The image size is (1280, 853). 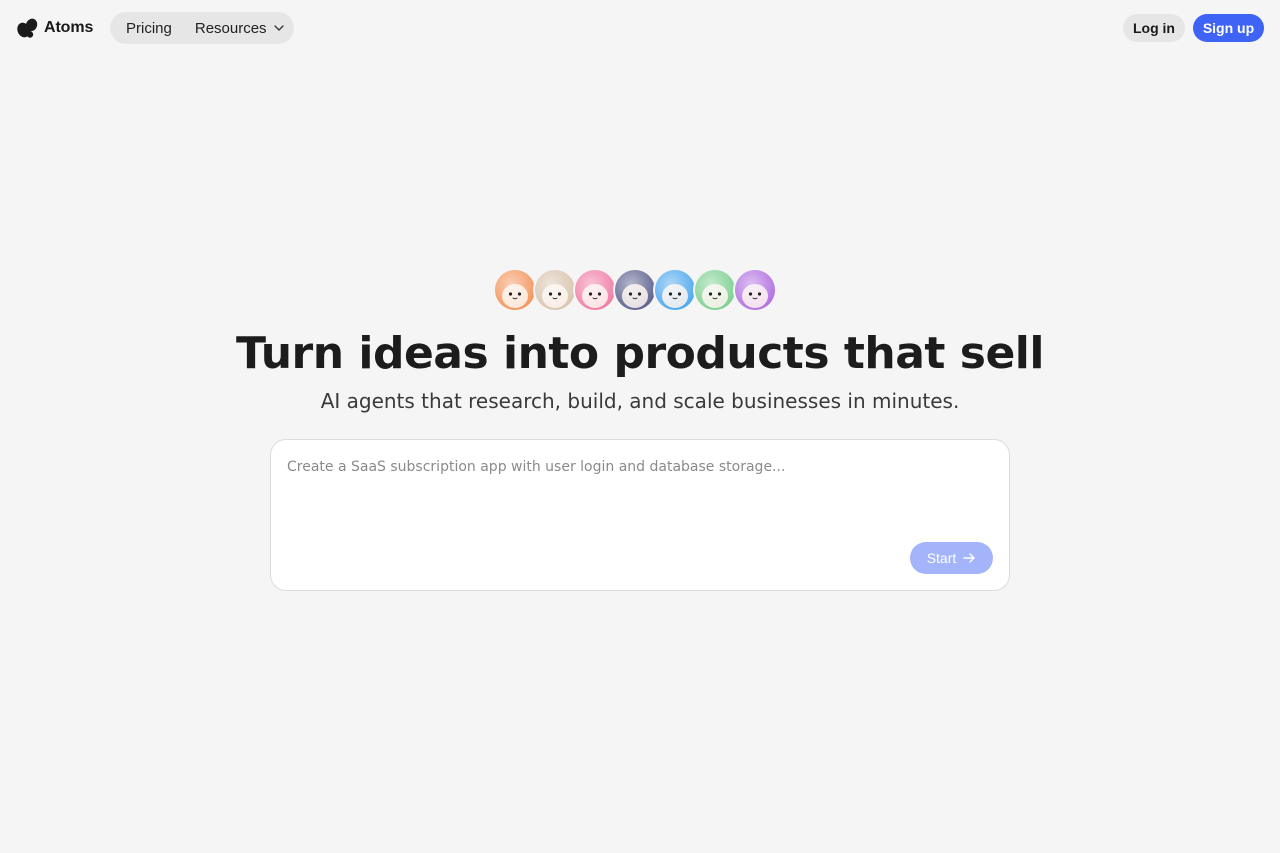 What do you see at coordinates (149, 28) in the screenshot?
I see `nav-pricing: Pricing` at bounding box center [149, 28].